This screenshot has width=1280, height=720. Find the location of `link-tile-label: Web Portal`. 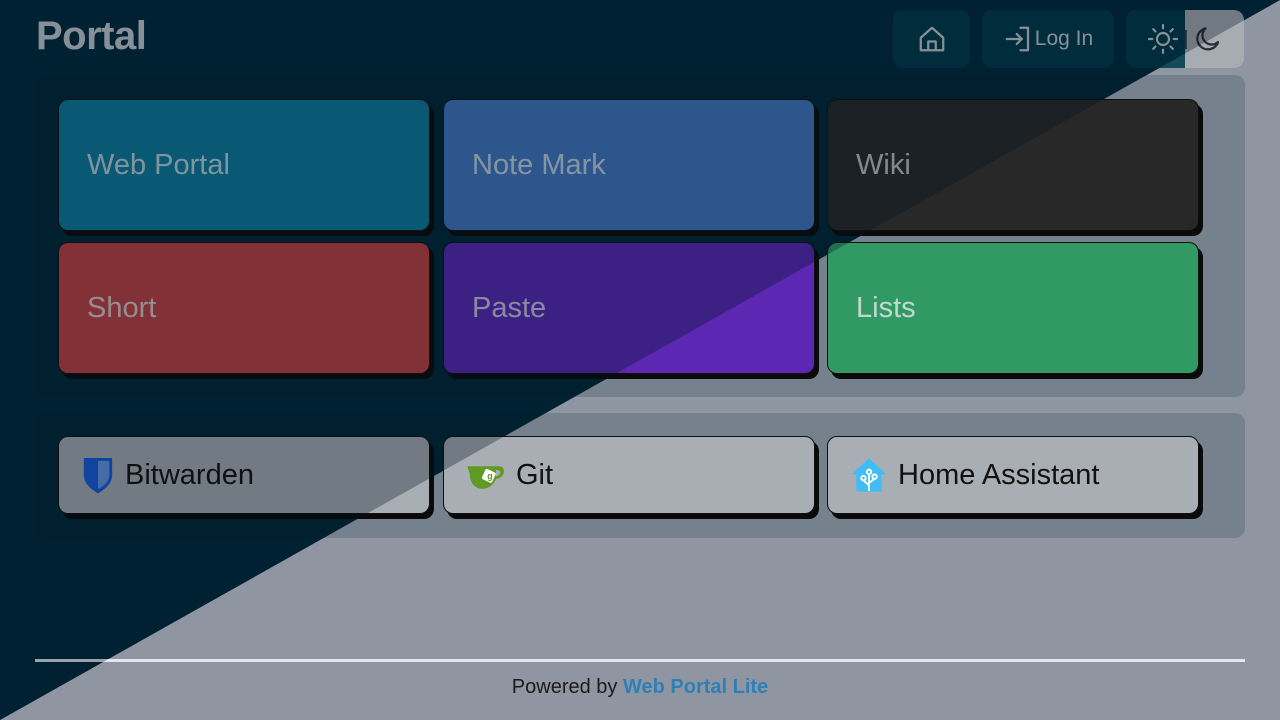

link-tile-label: Web Portal is located at coordinates (158, 164).